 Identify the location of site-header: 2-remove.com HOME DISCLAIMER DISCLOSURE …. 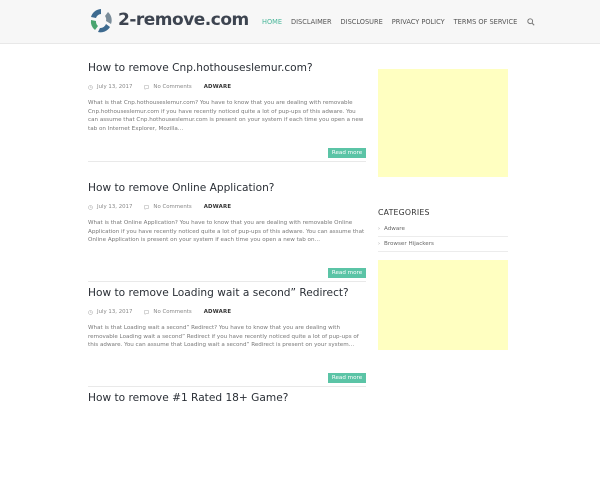
(300, 22).